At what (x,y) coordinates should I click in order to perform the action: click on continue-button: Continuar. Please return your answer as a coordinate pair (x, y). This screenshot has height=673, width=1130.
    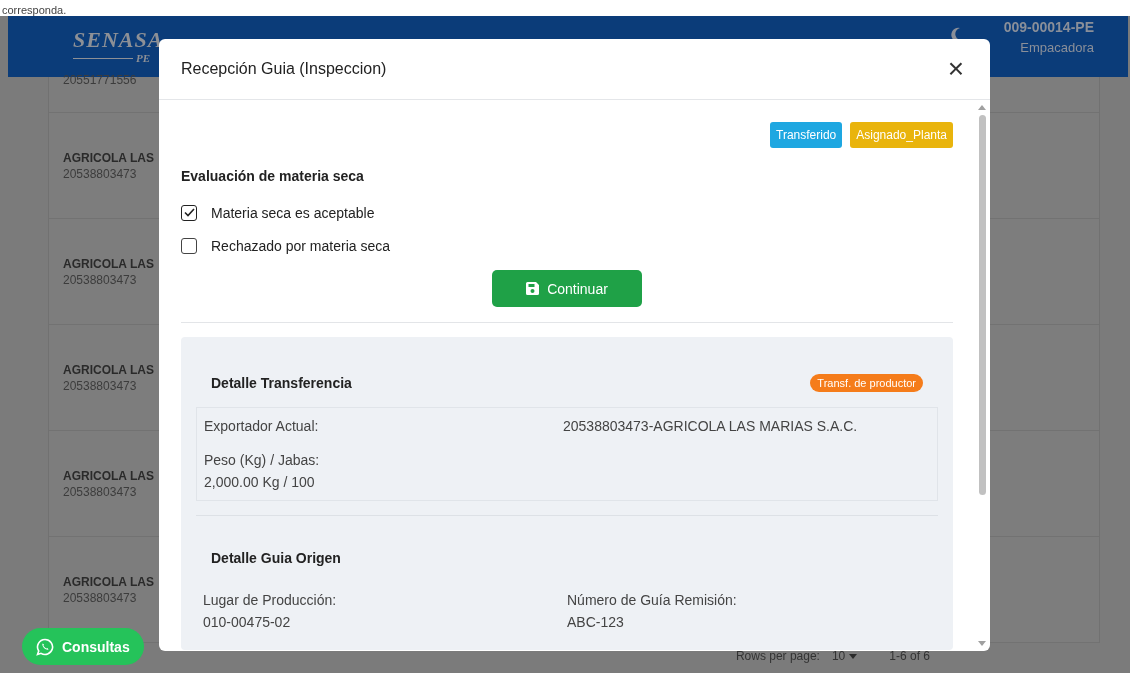
    Looking at the image, I should click on (567, 288).